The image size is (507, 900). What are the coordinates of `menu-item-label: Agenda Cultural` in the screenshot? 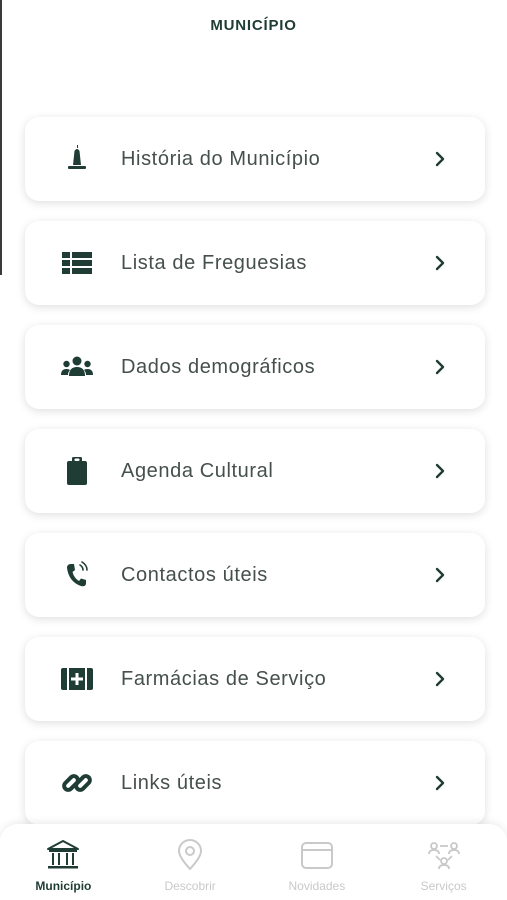 It's located at (197, 470).